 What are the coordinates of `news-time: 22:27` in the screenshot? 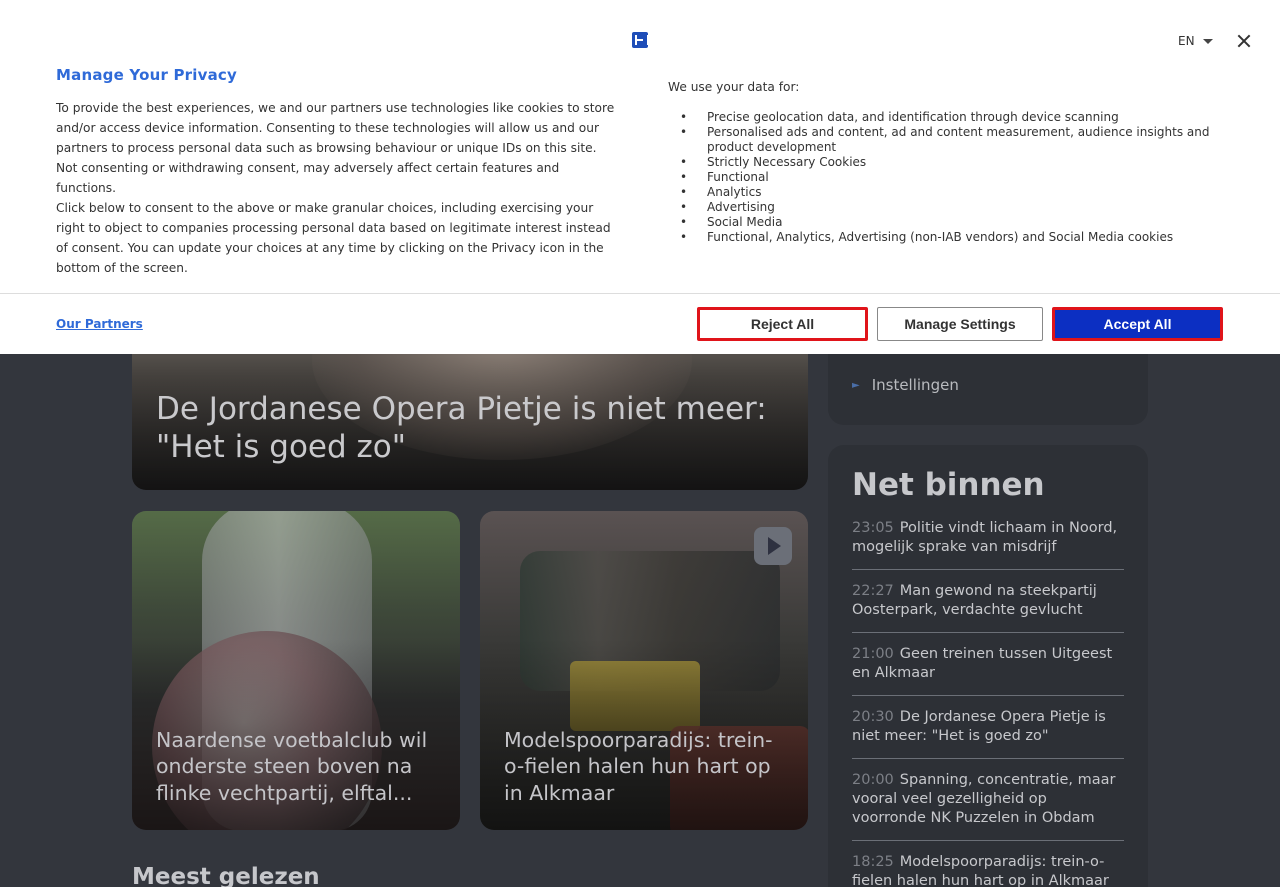 It's located at (873, 591).